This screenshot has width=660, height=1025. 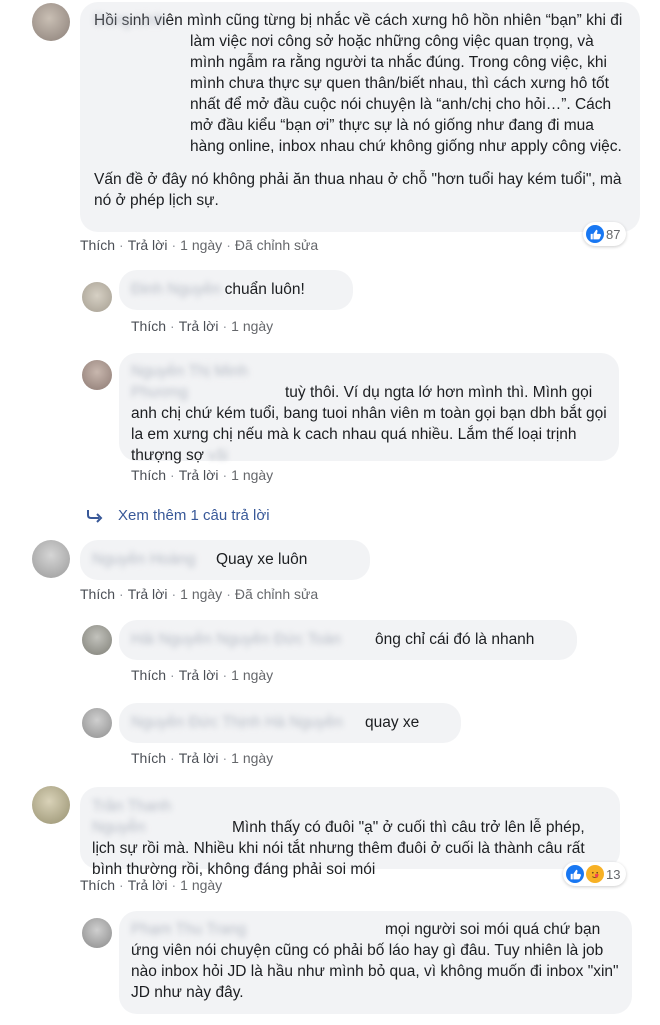 I want to click on comment-author: Dung Linh, so click(x=129, y=20).